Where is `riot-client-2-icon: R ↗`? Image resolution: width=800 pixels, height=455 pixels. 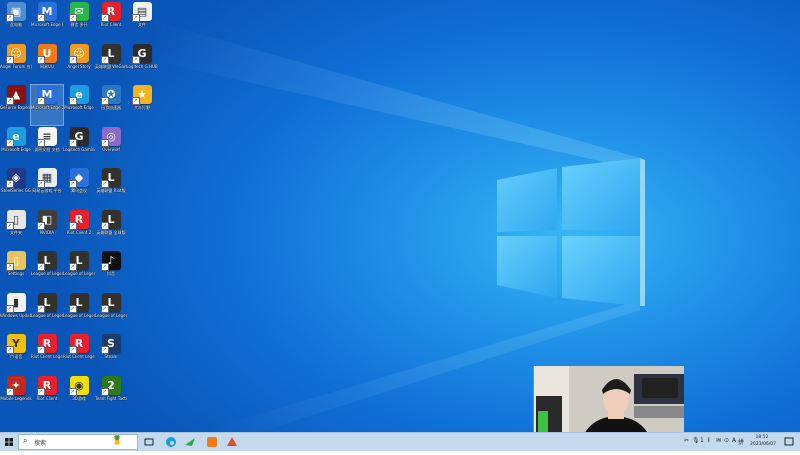
riot-client-2-icon: R ↗ is located at coordinates (78, 219).